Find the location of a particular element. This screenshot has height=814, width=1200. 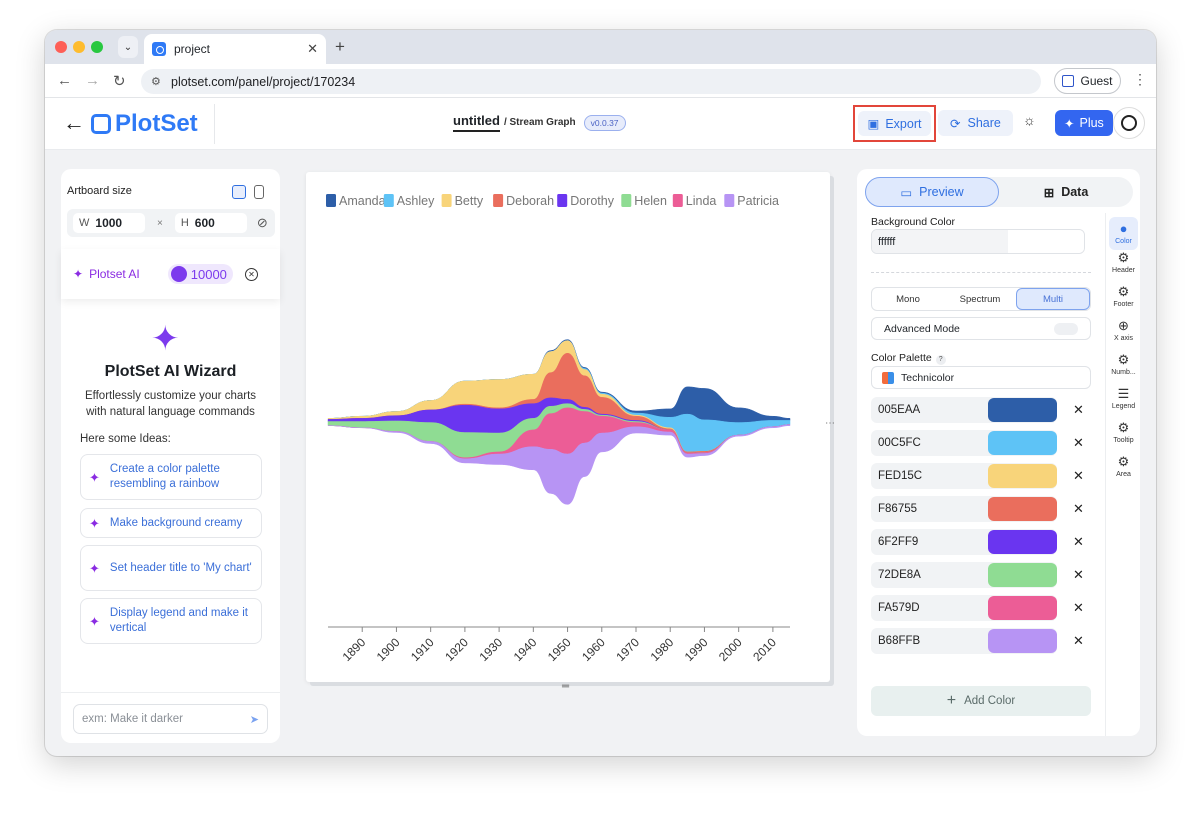

aspect-lock-icon: ⊘ is located at coordinates (262, 223).